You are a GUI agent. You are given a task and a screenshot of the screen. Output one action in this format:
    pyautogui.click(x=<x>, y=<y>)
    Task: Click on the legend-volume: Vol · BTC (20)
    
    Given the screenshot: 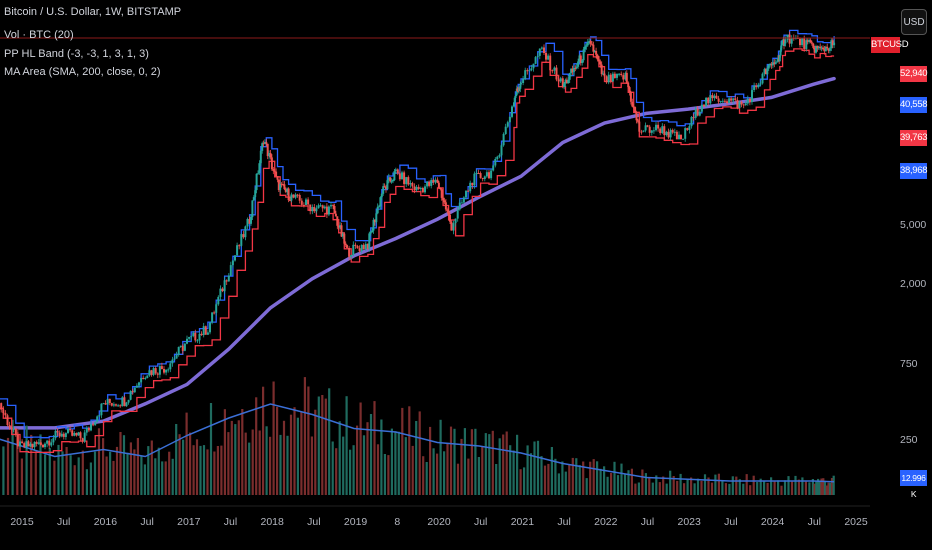 What is the action you would take?
    pyautogui.click(x=82, y=35)
    